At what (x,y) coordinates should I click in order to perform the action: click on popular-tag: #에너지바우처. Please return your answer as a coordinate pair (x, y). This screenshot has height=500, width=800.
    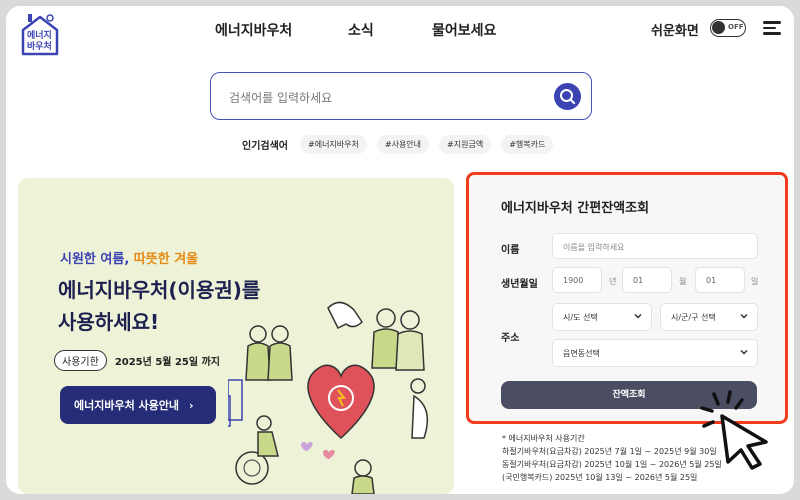
    Looking at the image, I should click on (333, 144).